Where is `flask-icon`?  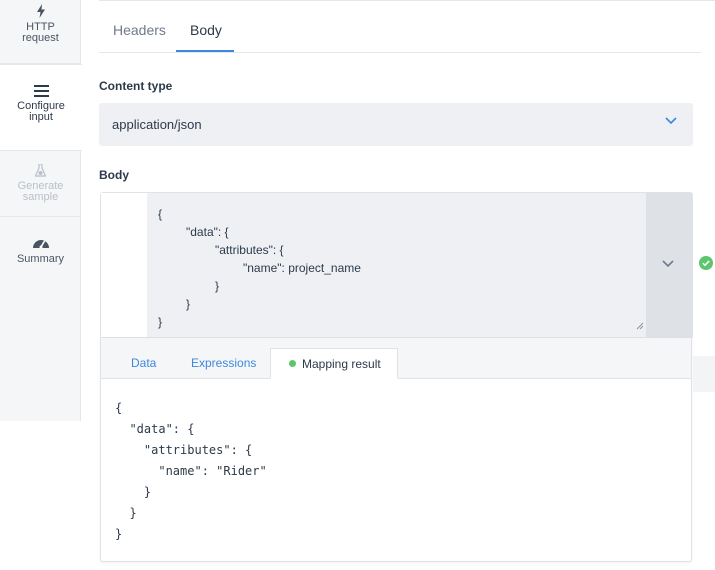 flask-icon is located at coordinates (40, 170).